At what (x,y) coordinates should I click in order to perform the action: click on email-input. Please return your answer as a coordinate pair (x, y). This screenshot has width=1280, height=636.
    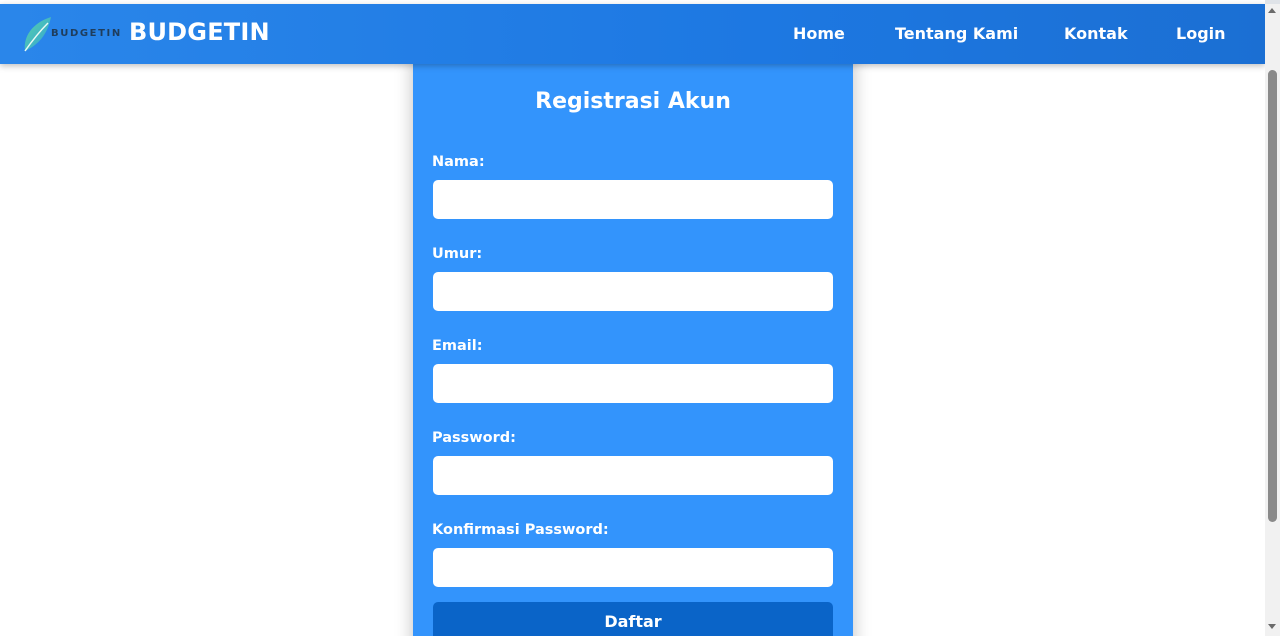
    Looking at the image, I should click on (633, 383).